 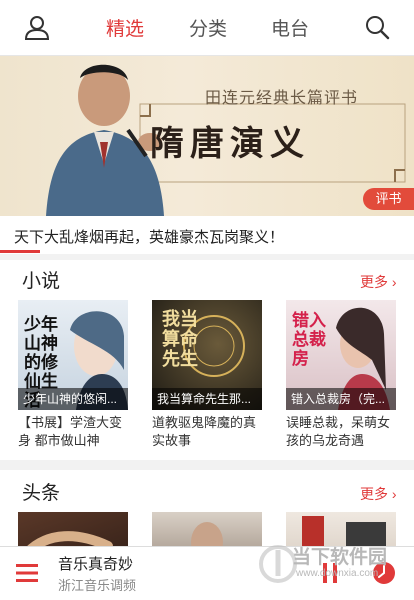 What do you see at coordinates (149, 236) in the screenshot?
I see `headline-text: 天下大乱烽烟再起，英雄豪杰瓦岗聚义！` at bounding box center [149, 236].